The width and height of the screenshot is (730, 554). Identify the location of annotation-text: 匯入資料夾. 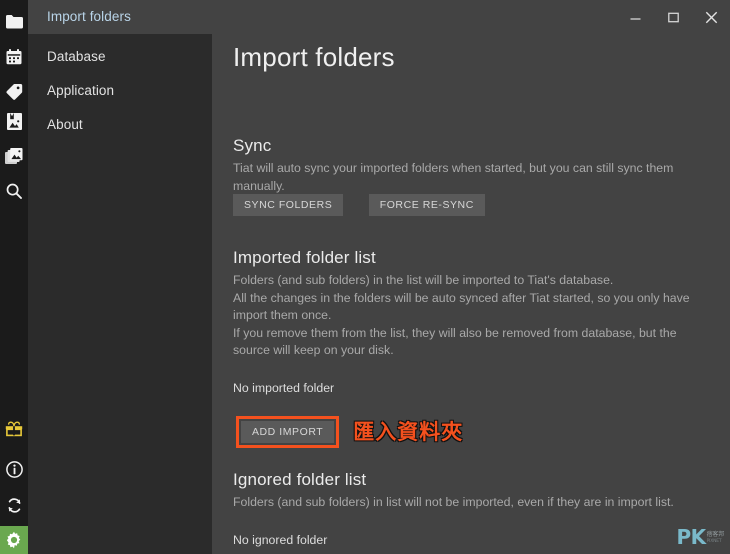
(408, 431).